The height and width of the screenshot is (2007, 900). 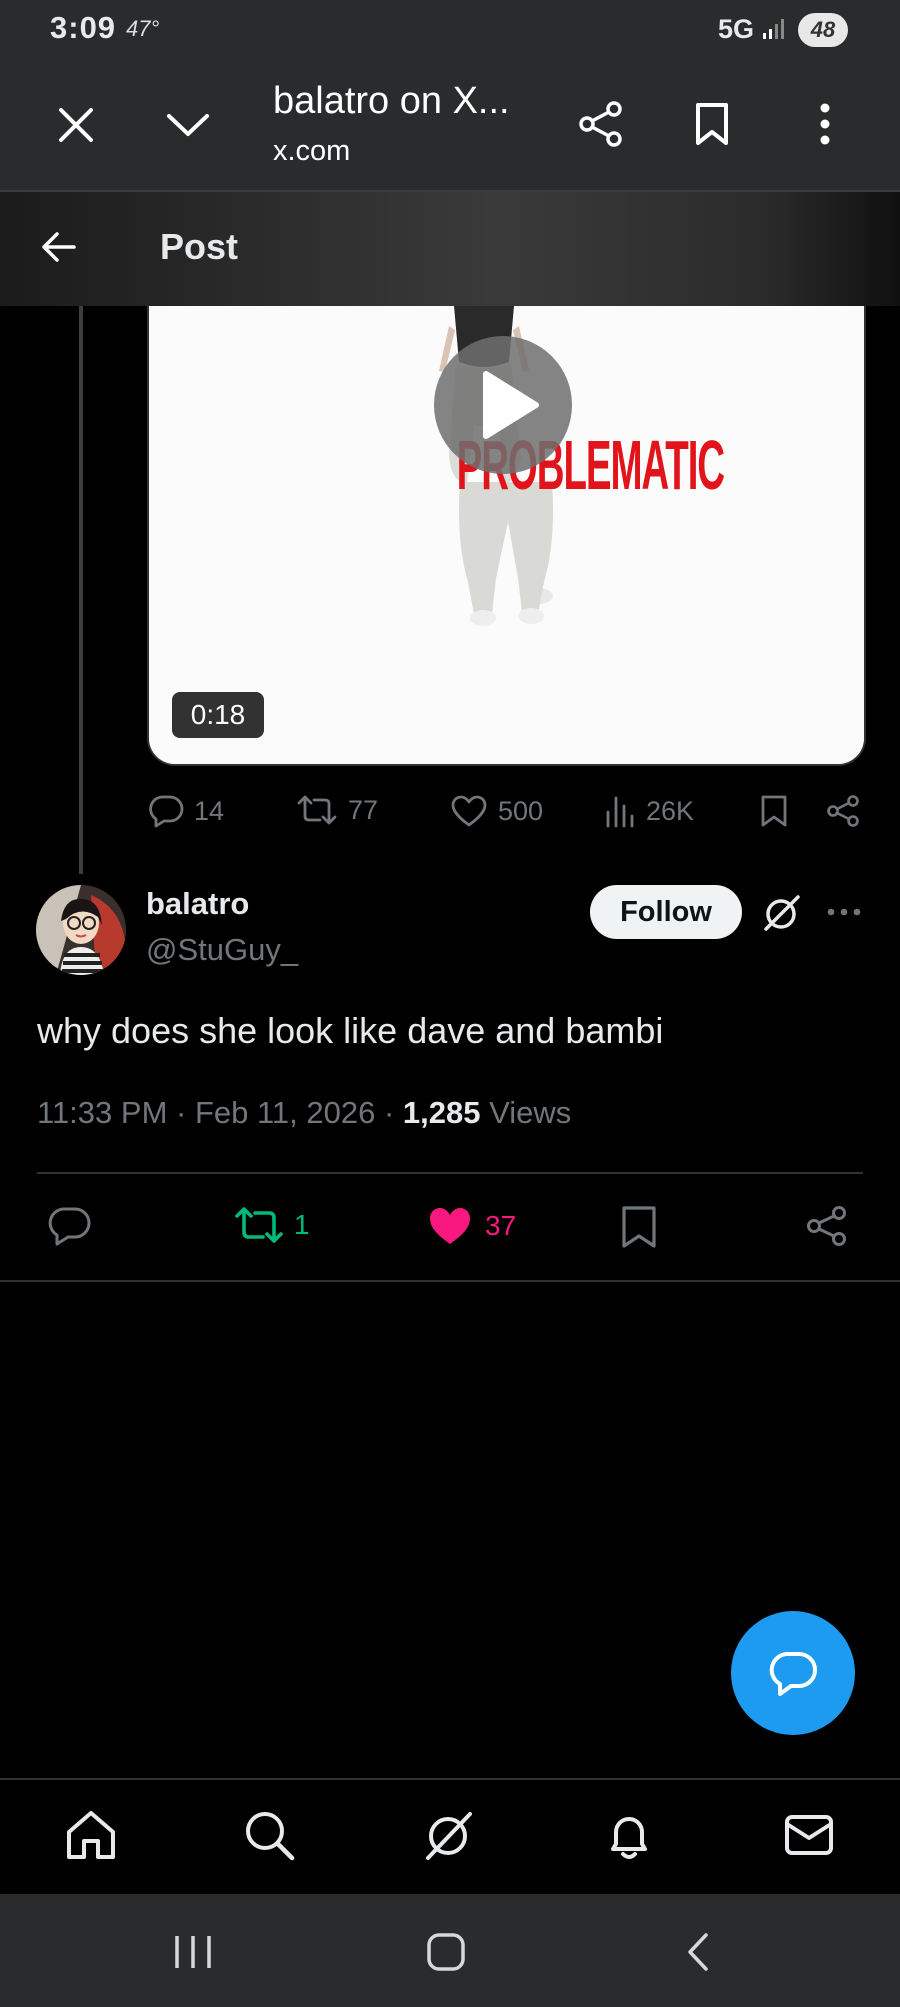 What do you see at coordinates (269, 1835) in the screenshot?
I see `search-icon` at bounding box center [269, 1835].